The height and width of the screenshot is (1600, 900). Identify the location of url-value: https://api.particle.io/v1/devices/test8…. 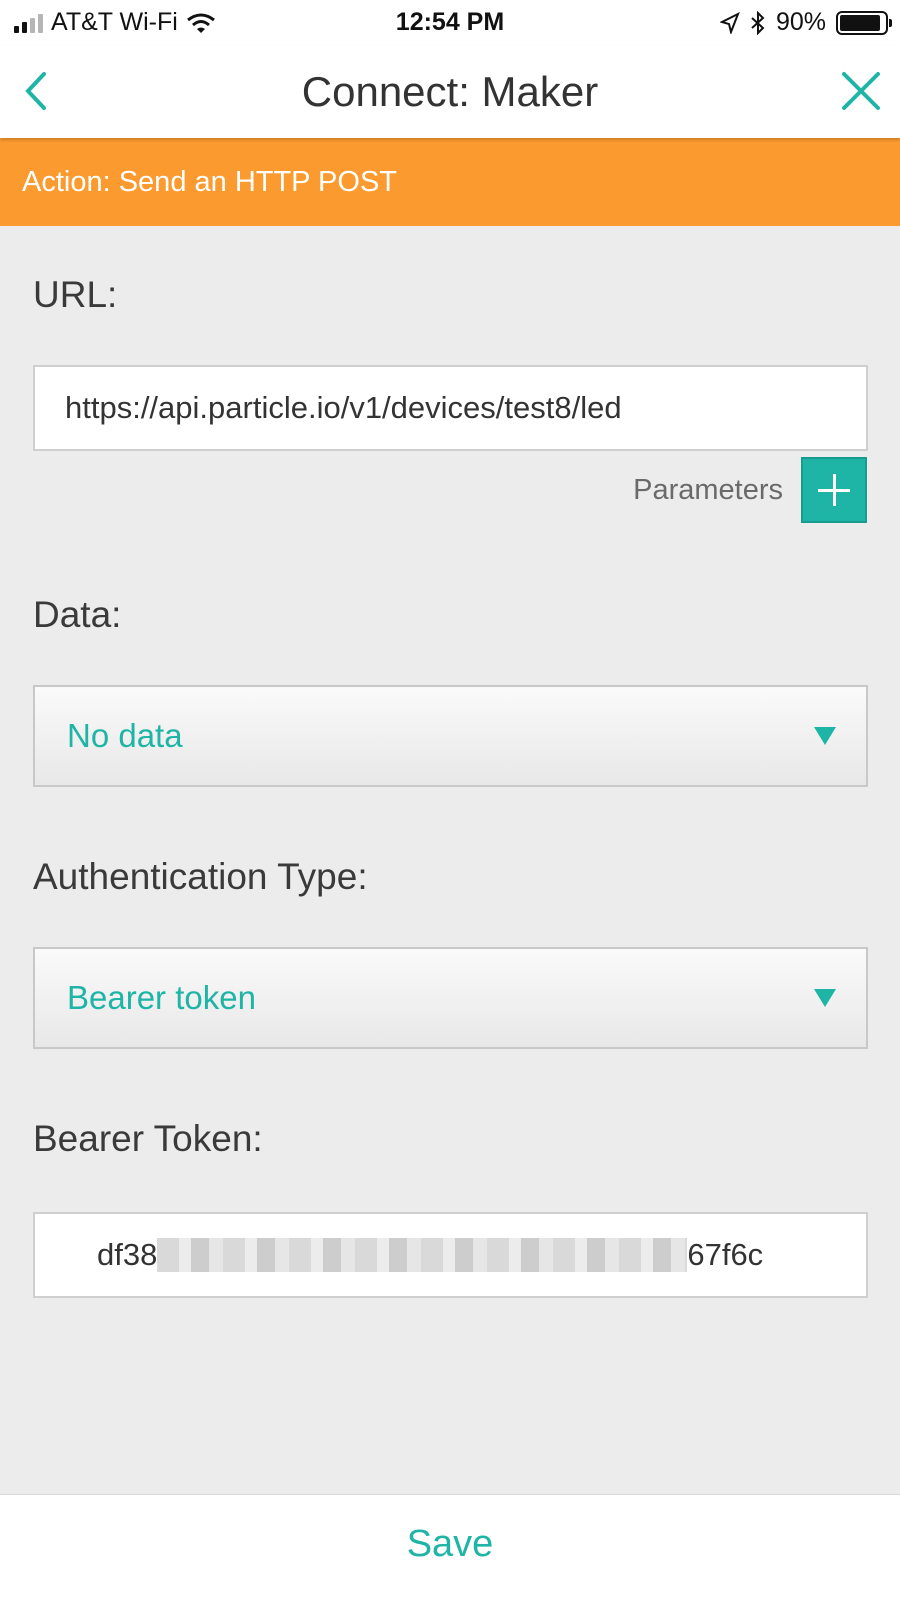
(343, 407).